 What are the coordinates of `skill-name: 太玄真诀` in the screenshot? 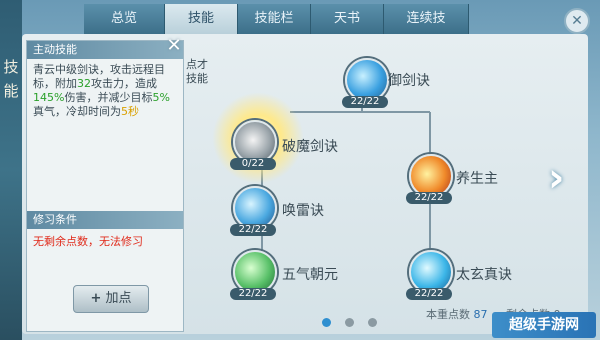 It's located at (484, 275).